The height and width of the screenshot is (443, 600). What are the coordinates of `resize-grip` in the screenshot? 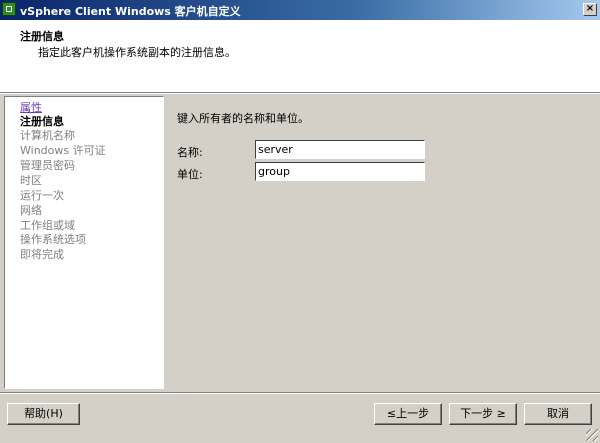 It's located at (592, 435).